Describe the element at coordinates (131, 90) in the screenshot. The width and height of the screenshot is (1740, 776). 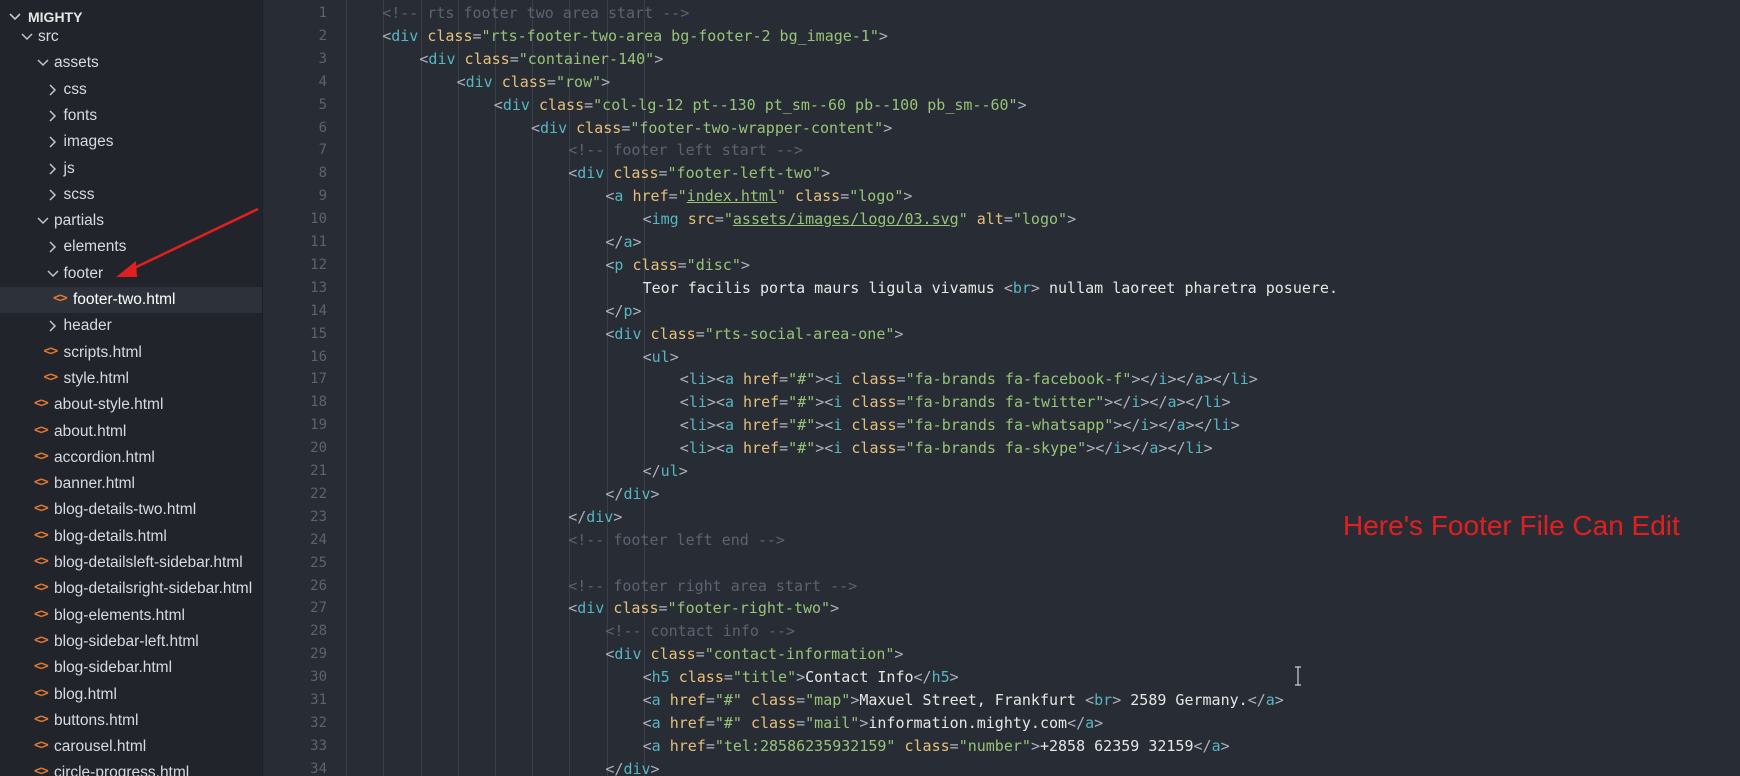
I see `folder-css: css` at that location.